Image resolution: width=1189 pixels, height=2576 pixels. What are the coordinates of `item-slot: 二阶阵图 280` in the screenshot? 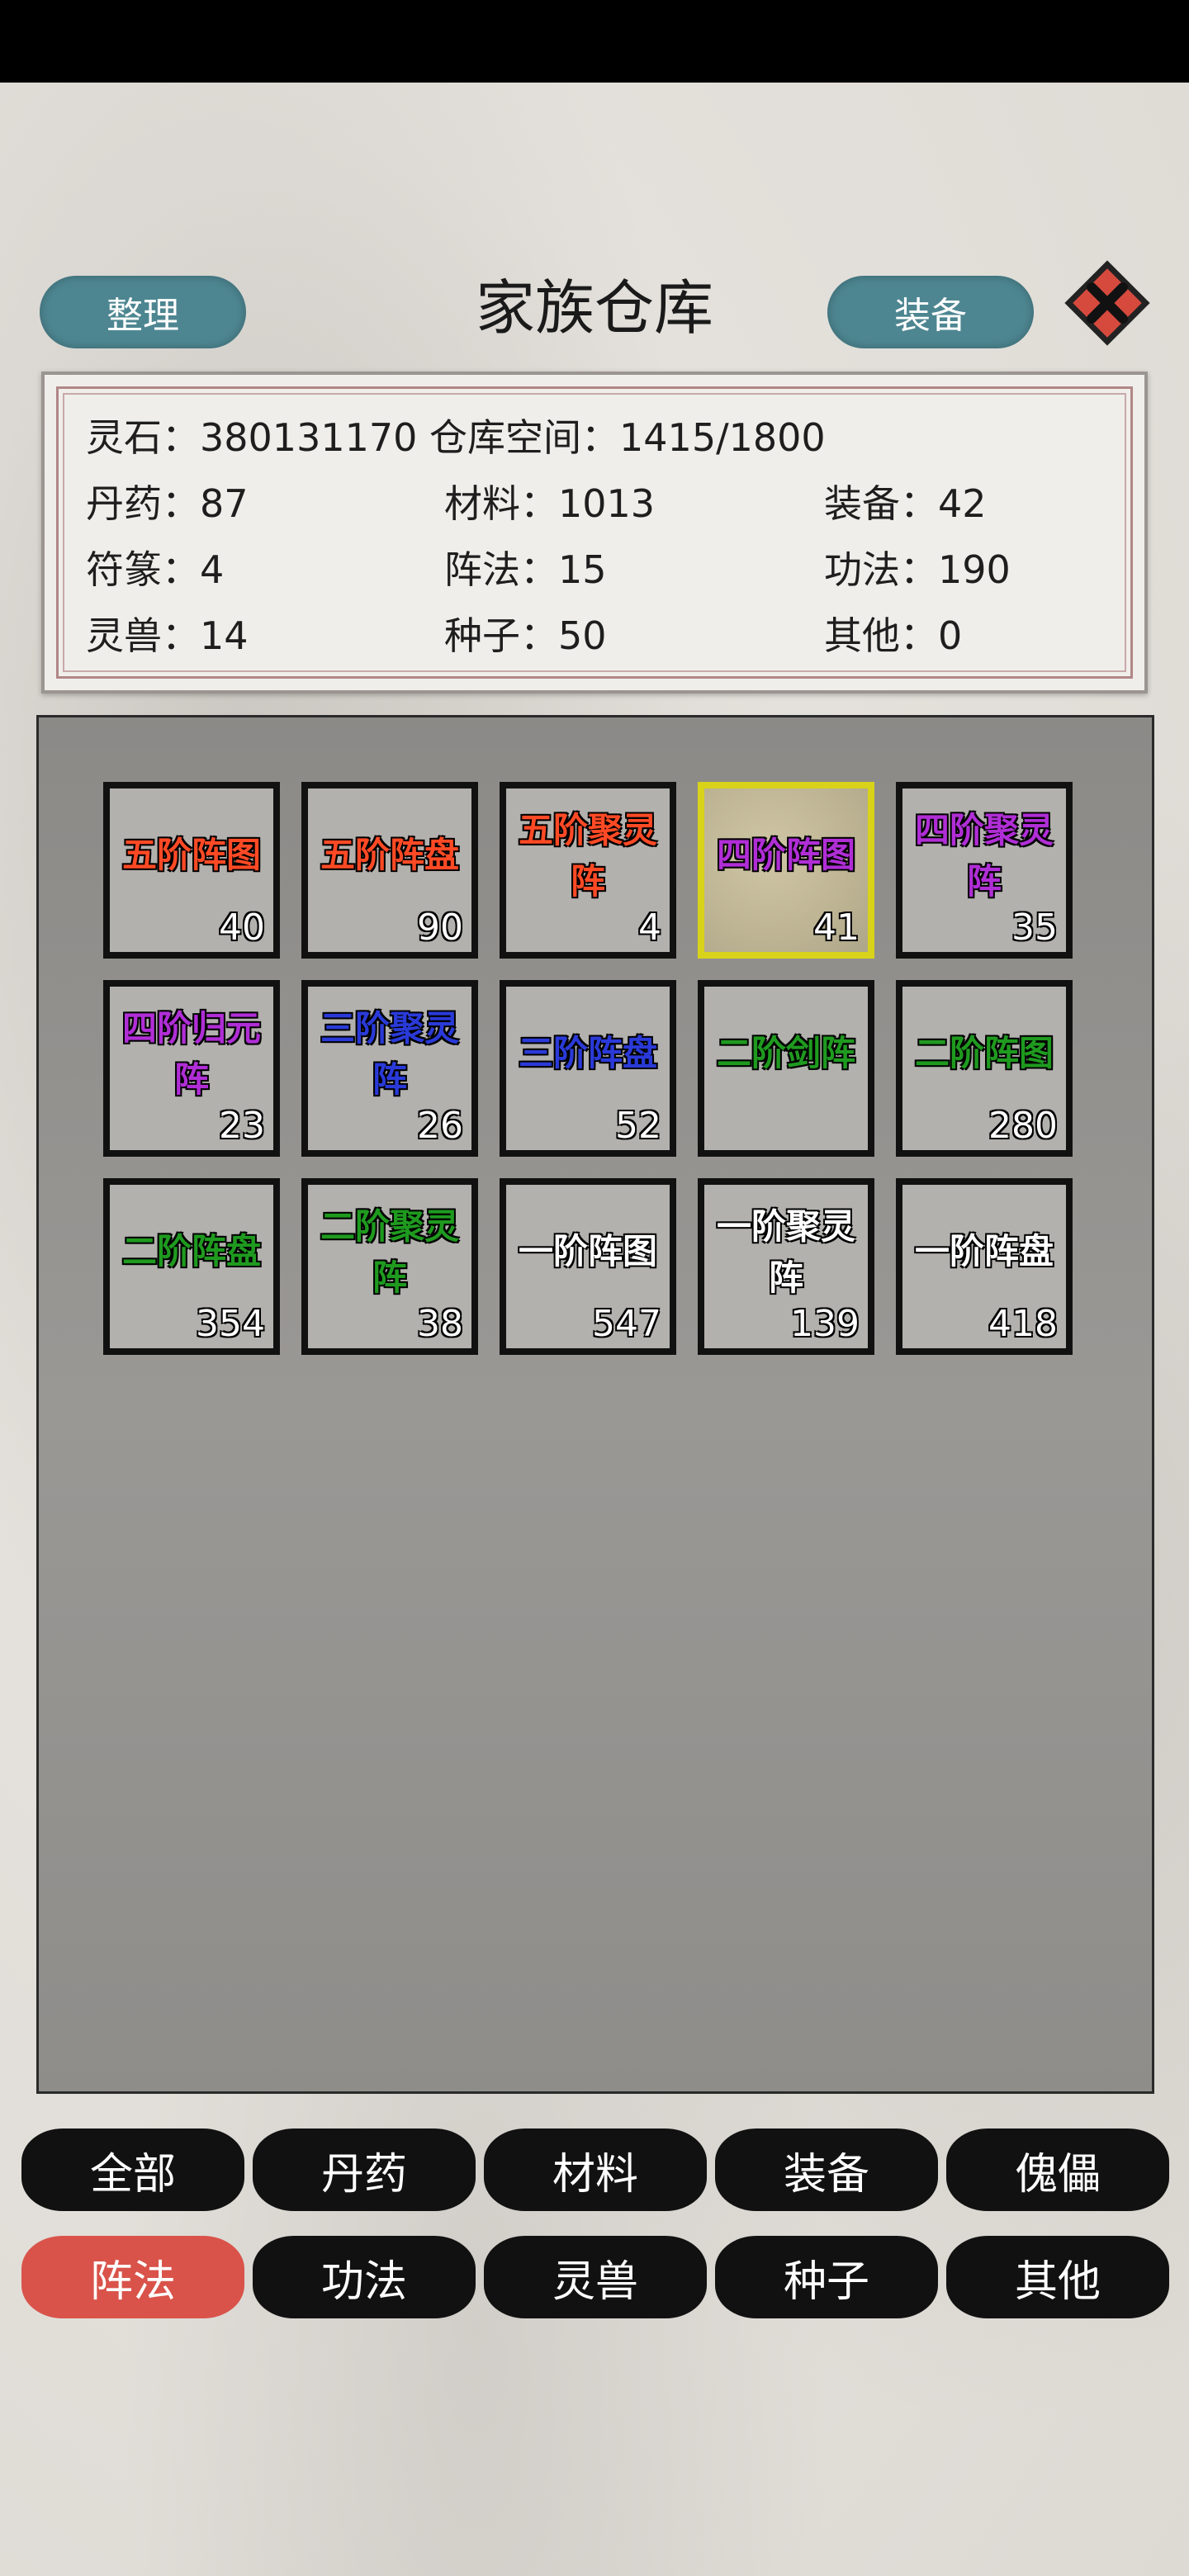 It's located at (984, 1068).